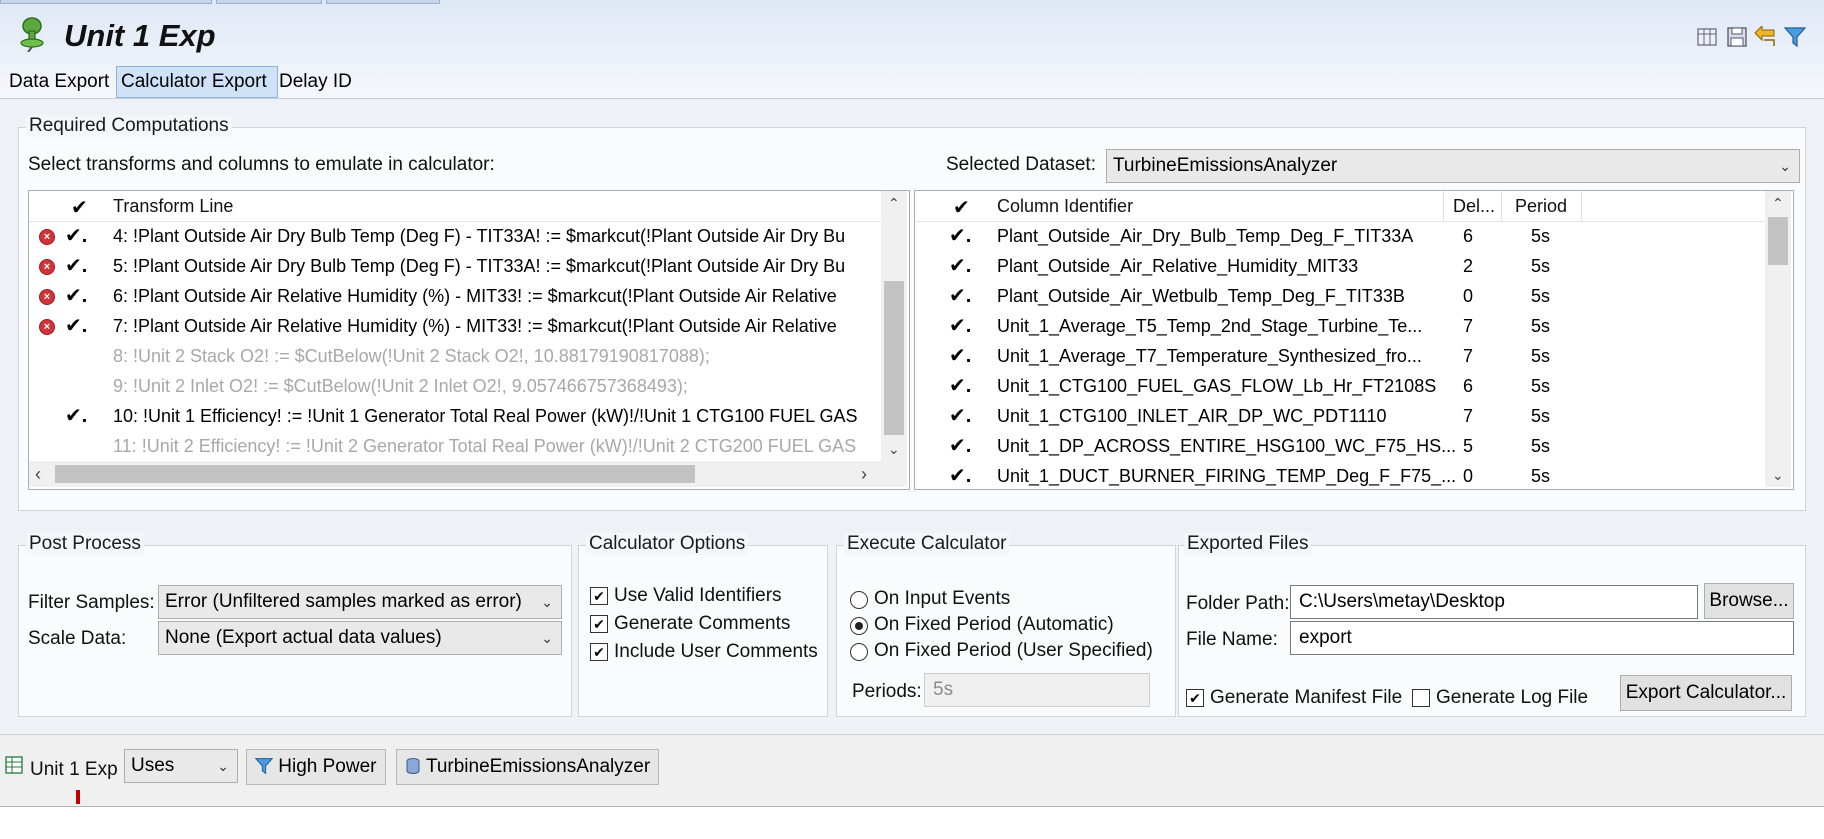  Describe the element at coordinates (360, 638) in the screenshot. I see `scale-data-select: None (Export actual data values) ⌄` at that location.